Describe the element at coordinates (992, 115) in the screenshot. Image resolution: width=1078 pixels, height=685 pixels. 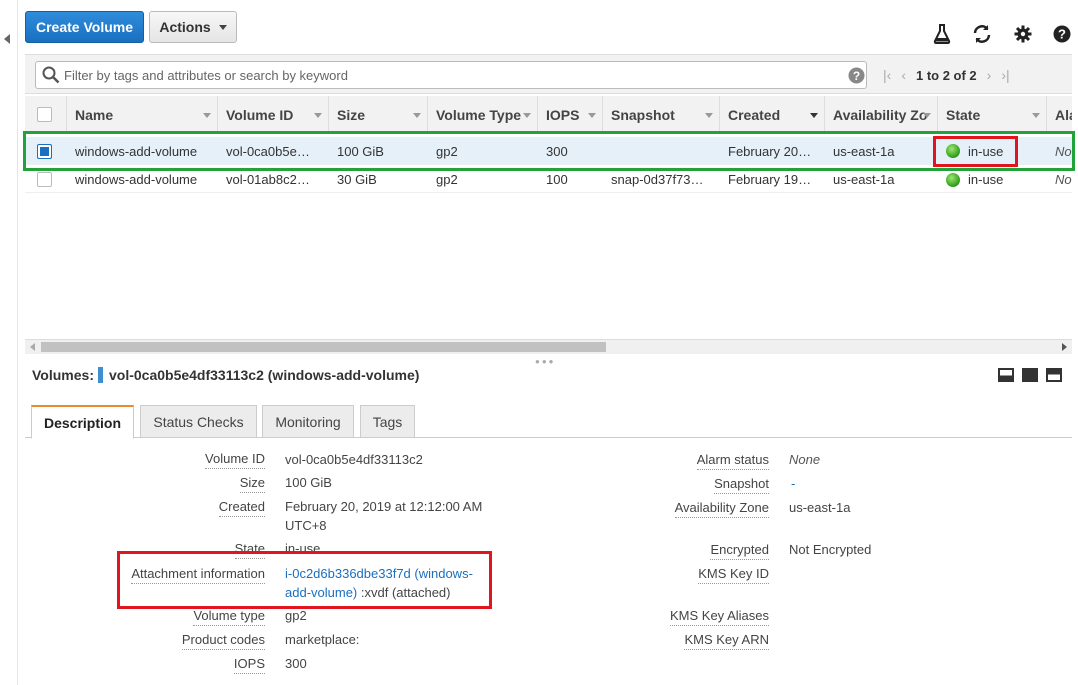
I see `col-state: State` at that location.